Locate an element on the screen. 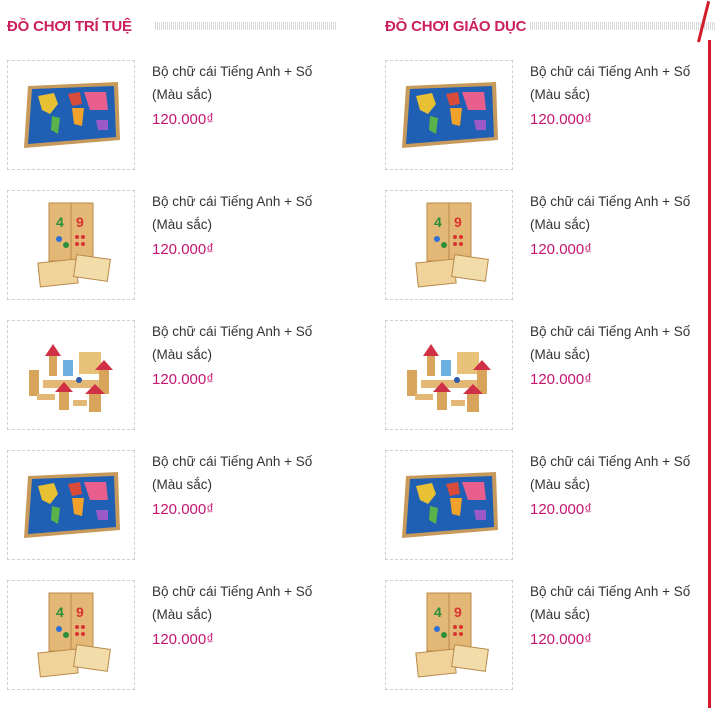  section-title: ĐỒ CHƠI TRÍ TUỆ is located at coordinates (69, 26).